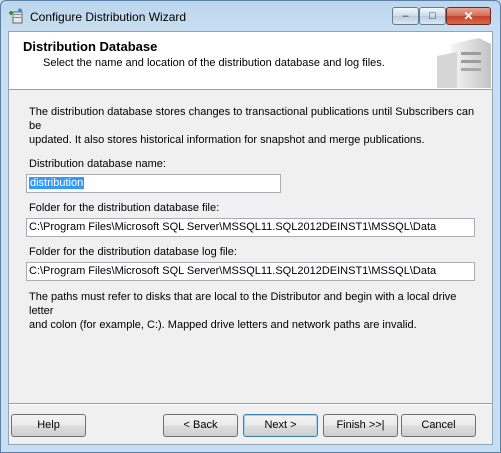 This screenshot has width=501, height=453. What do you see at coordinates (200, 425) in the screenshot?
I see `back-button: < Back` at bounding box center [200, 425].